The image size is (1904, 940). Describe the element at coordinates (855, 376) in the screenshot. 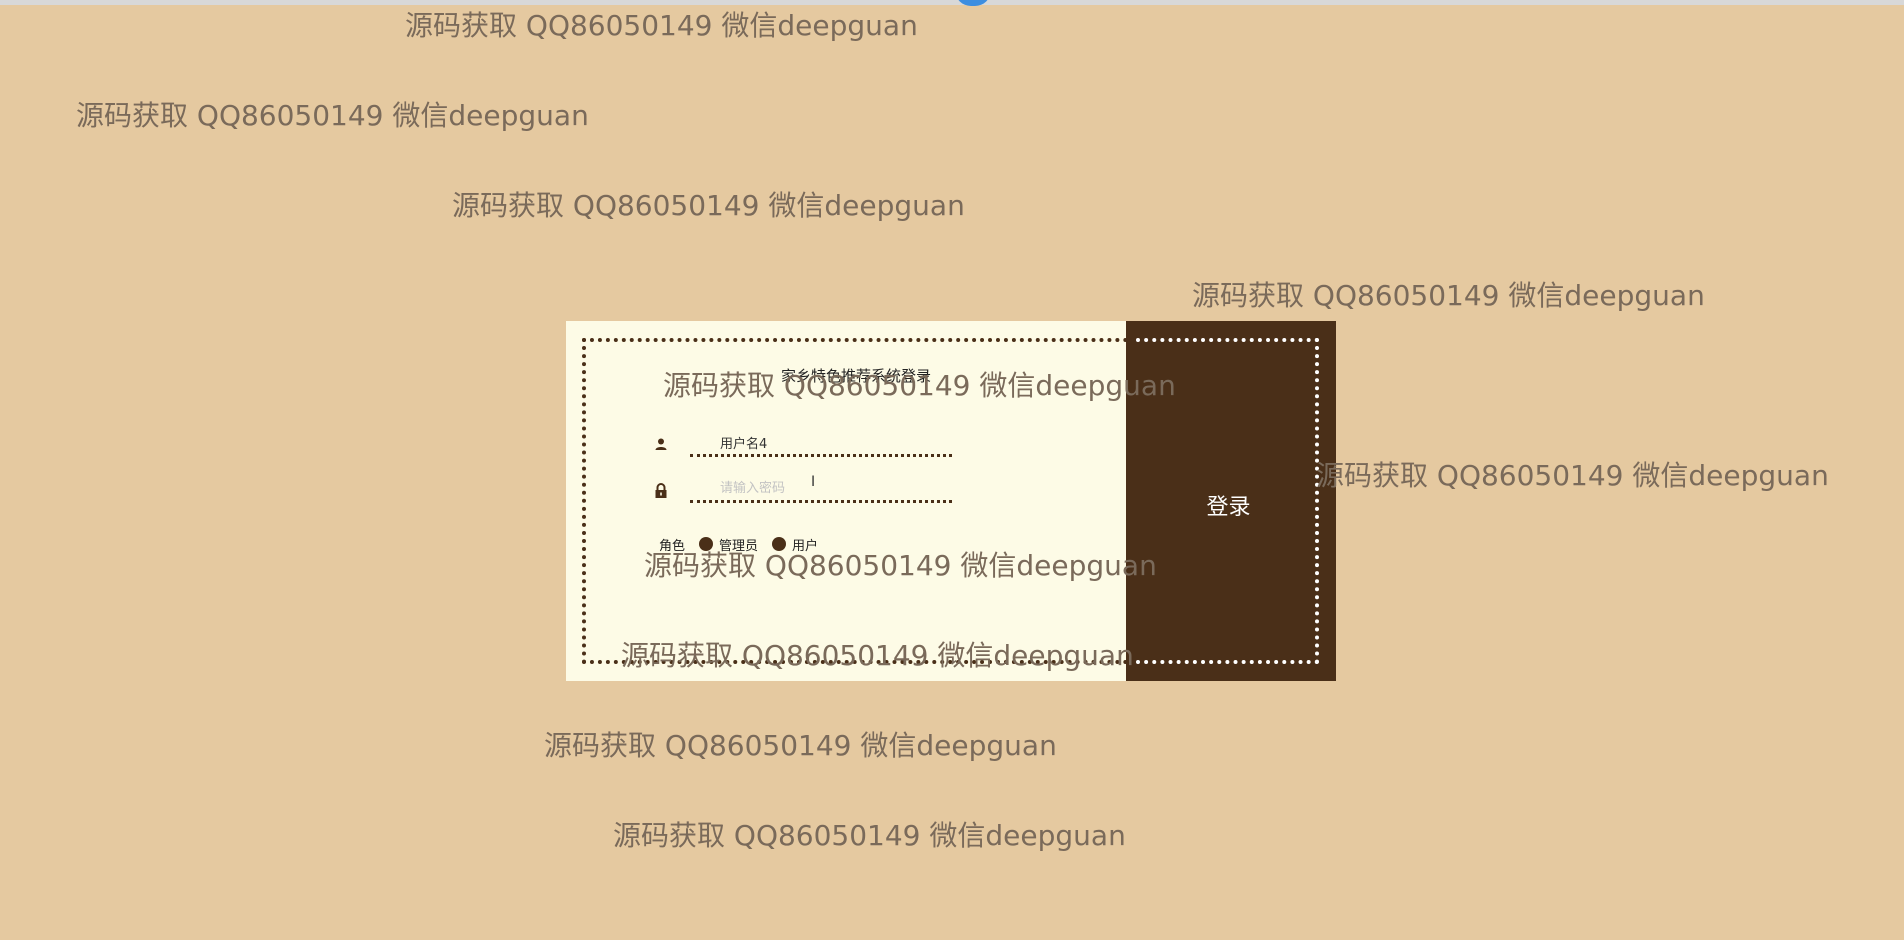

I see `login-title: 家乡特色推荐系统登录` at that location.